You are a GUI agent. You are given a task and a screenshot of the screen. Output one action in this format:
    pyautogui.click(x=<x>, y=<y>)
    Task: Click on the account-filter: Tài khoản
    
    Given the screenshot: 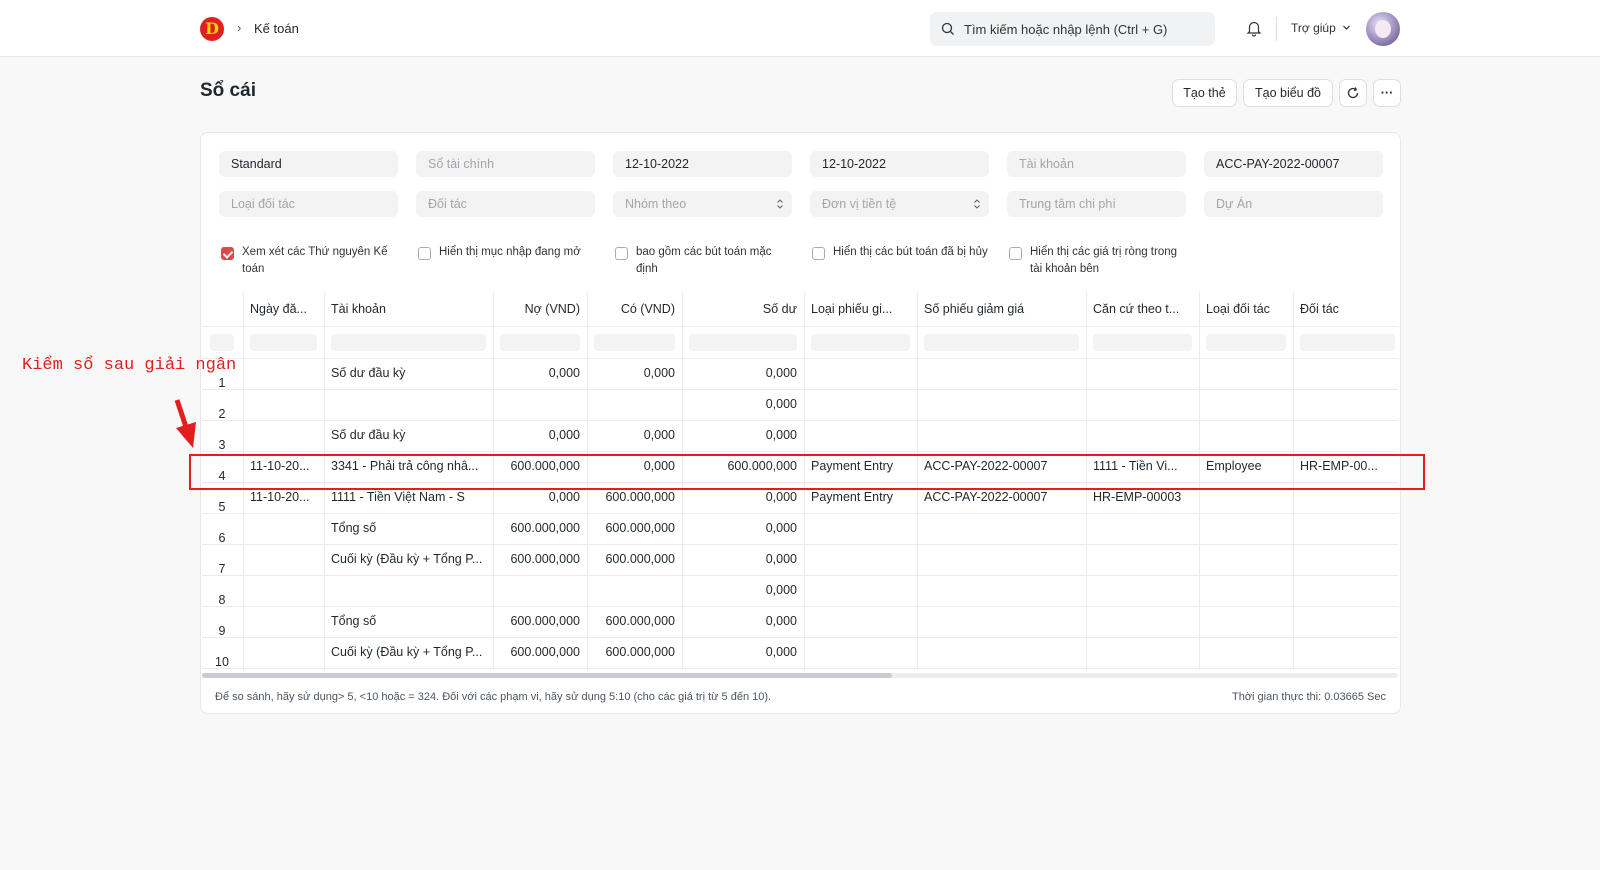 What is the action you would take?
    pyautogui.click(x=1096, y=164)
    